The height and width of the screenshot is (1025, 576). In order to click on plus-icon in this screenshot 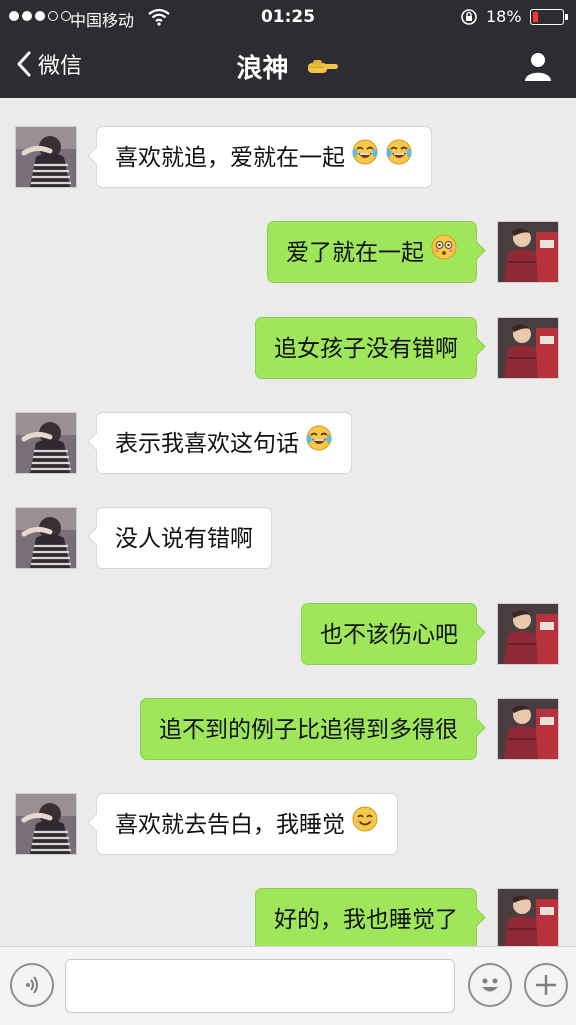, I will do `click(546, 985)`.